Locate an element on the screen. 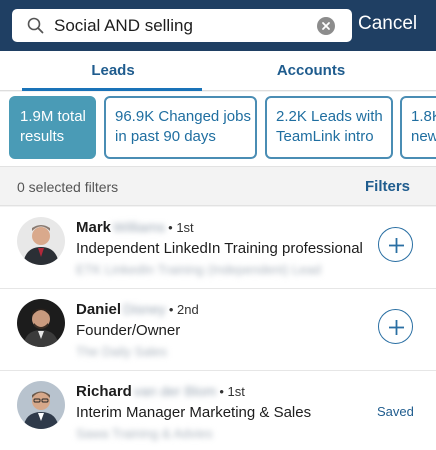 The height and width of the screenshot is (450, 436). clear-search-icon is located at coordinates (326, 26).